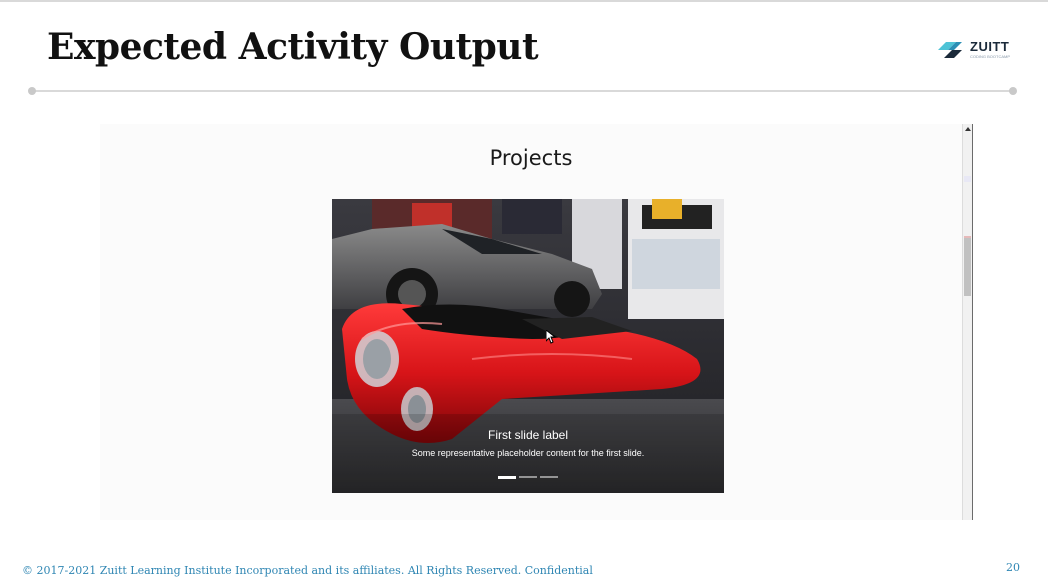 The height and width of the screenshot is (588, 1048). What do you see at coordinates (1013, 567) in the screenshot?
I see `slide-page-number: 20` at bounding box center [1013, 567].